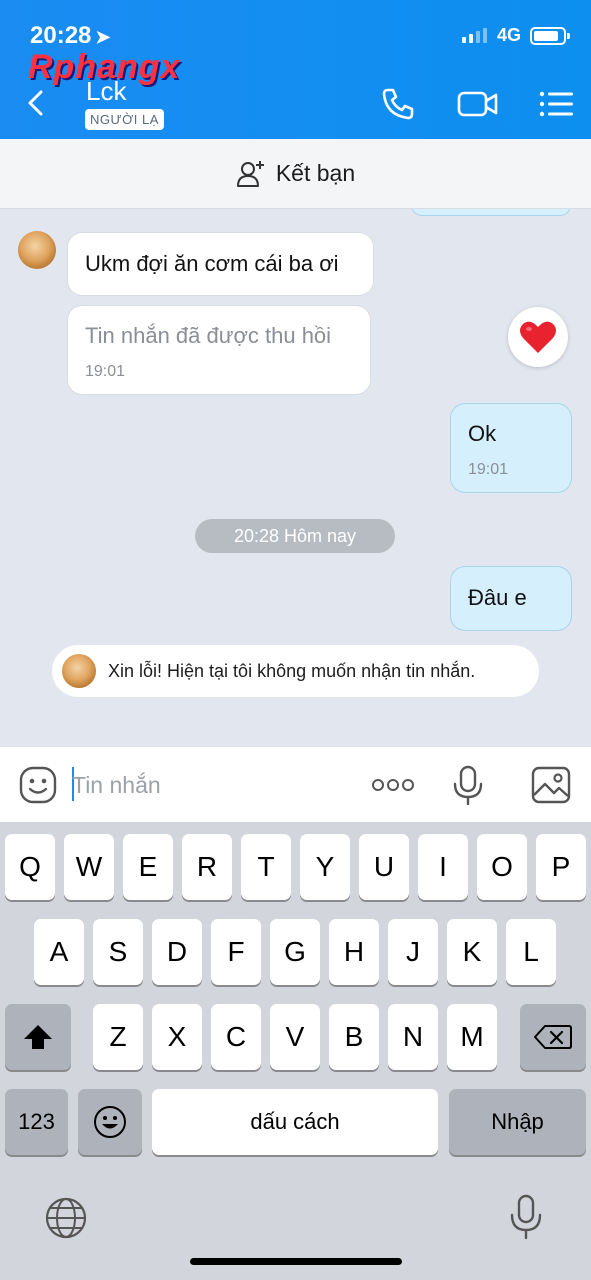  I want to click on key-t: T, so click(266, 867).